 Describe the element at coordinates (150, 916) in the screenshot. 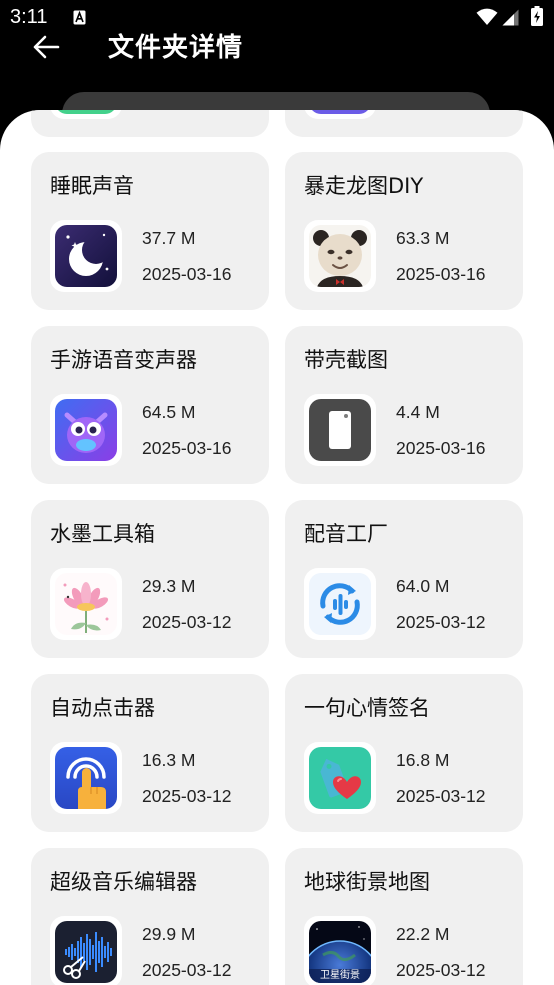

I see `app-card: 超级音乐编辑器 29.9 M 2025-03-12` at that location.